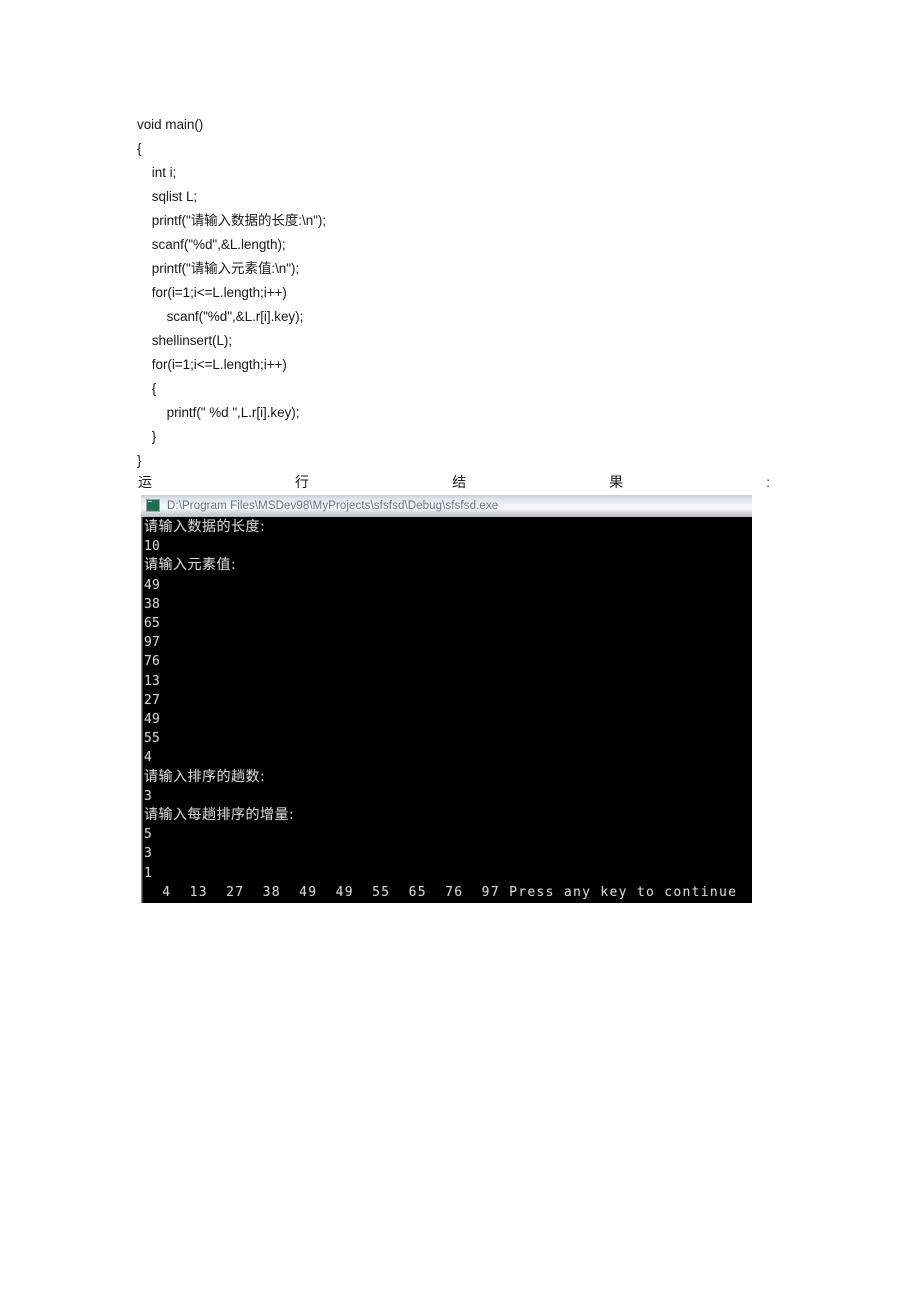 Image resolution: width=920 pixels, height=1302 pixels. What do you see at coordinates (153, 505) in the screenshot?
I see `console-app-icon` at bounding box center [153, 505].